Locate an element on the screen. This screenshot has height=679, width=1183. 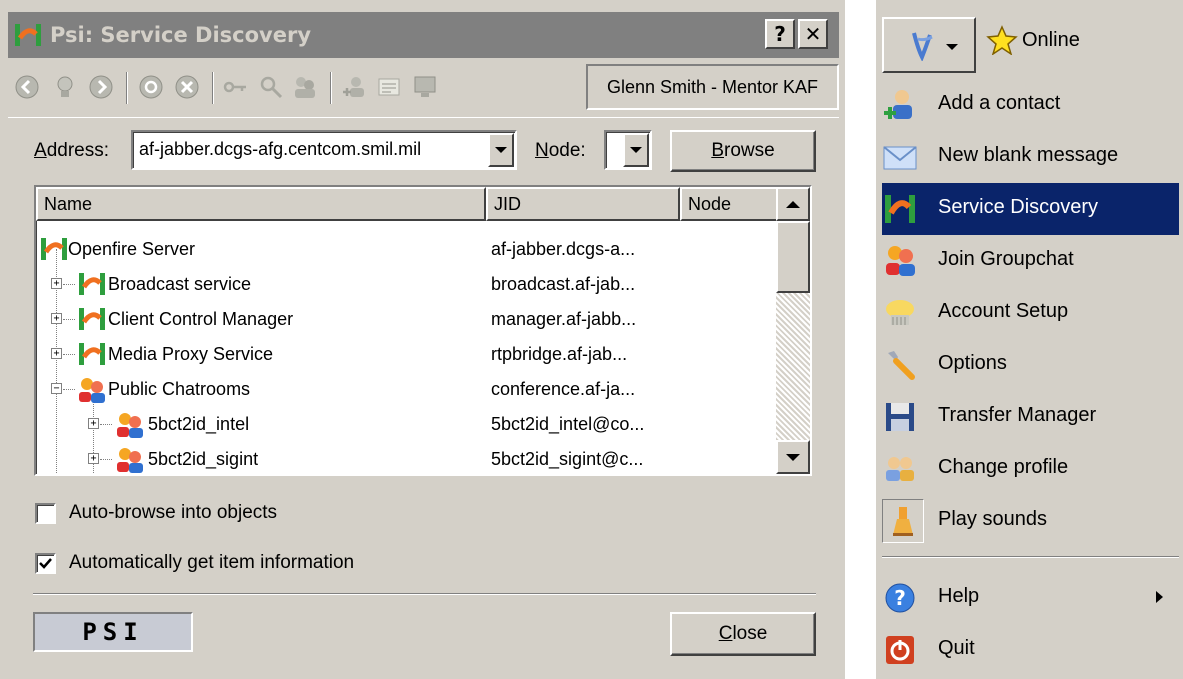
close-window-button: ✕ is located at coordinates (813, 34).